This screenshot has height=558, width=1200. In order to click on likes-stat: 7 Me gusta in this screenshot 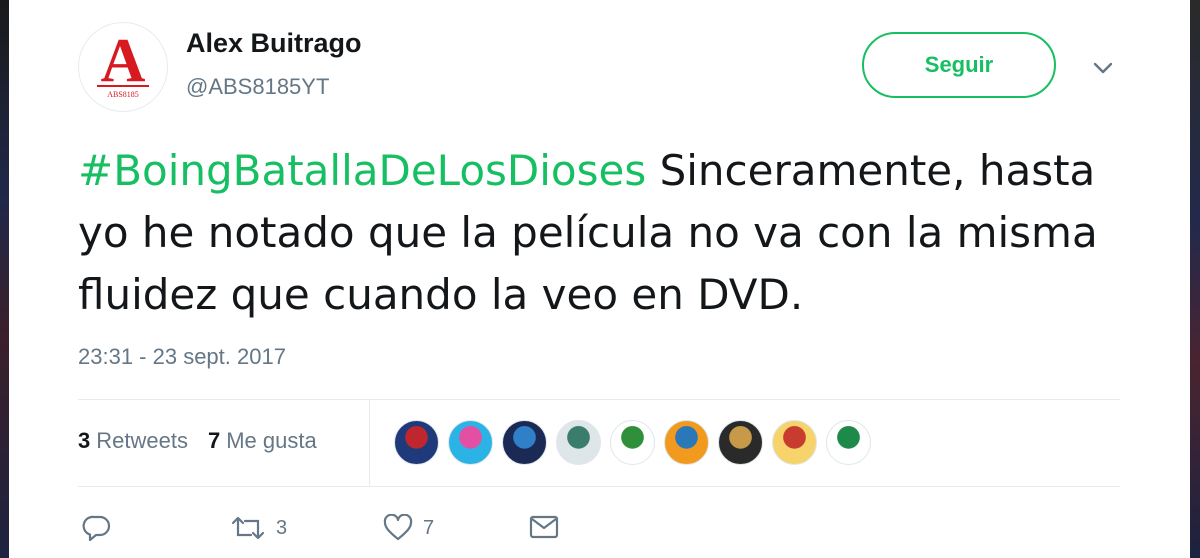, I will do `click(262, 441)`.